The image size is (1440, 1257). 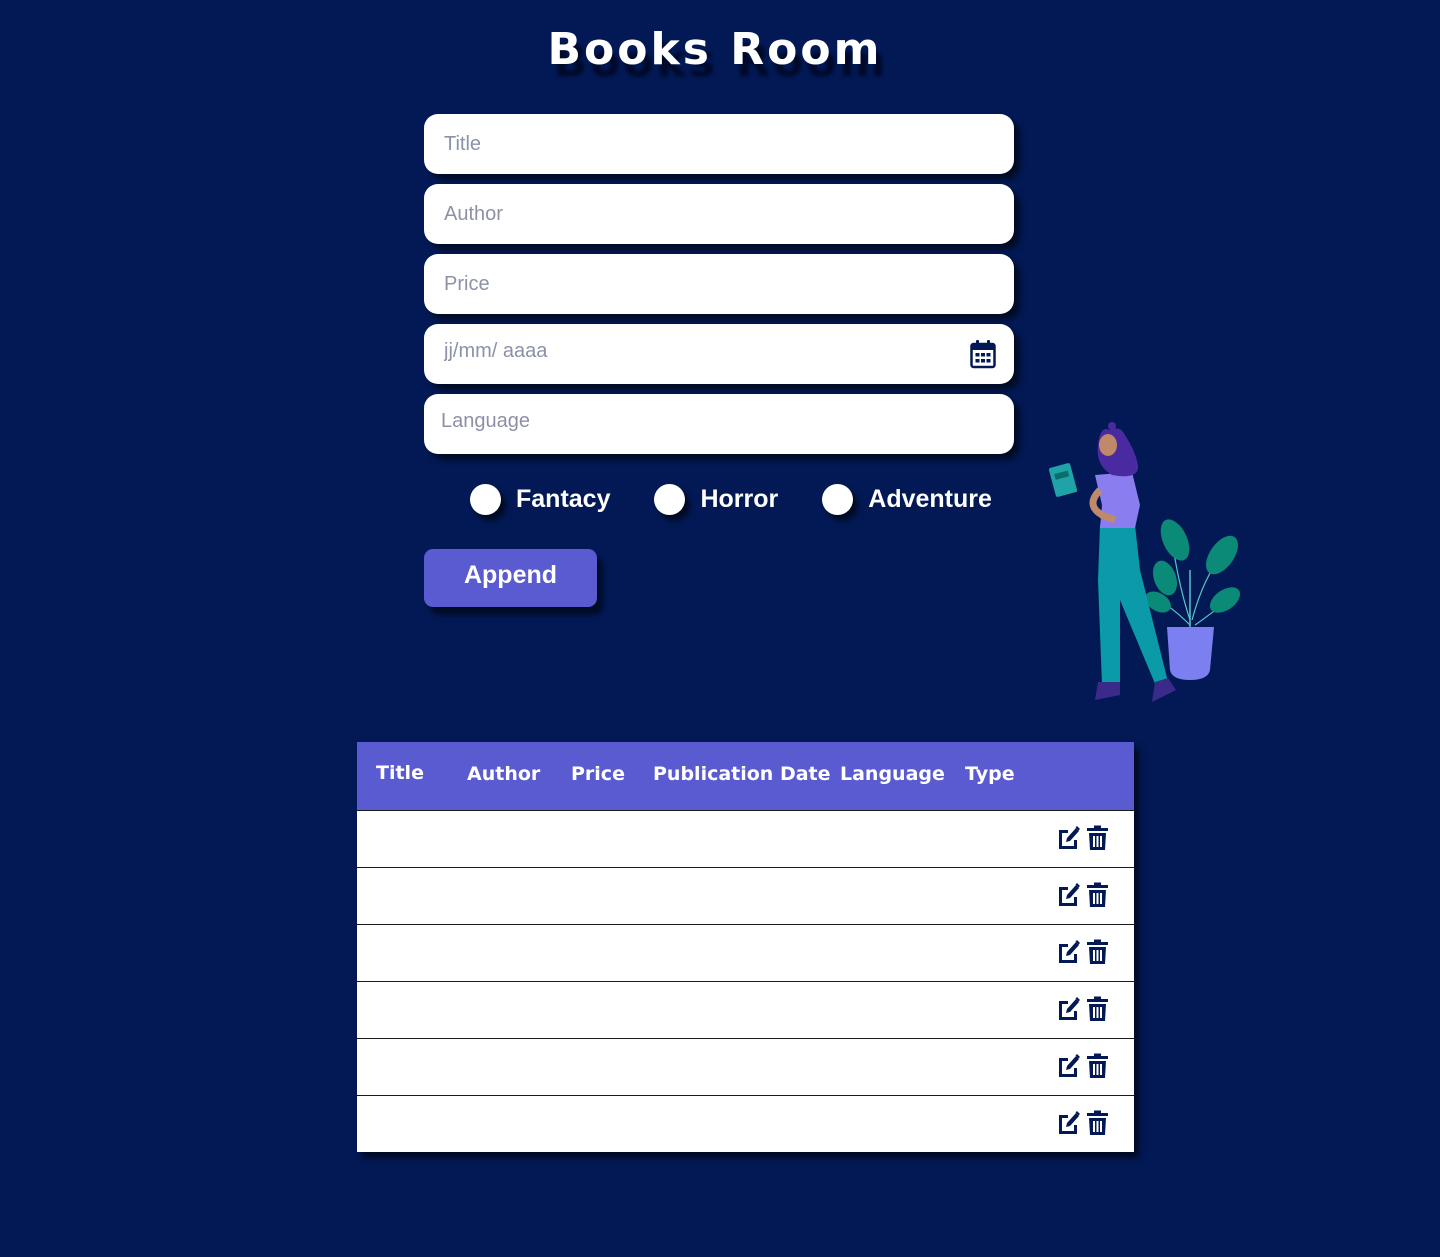 What do you see at coordinates (742, 774) in the screenshot?
I see `column-header-publication-date: Publication Date` at bounding box center [742, 774].